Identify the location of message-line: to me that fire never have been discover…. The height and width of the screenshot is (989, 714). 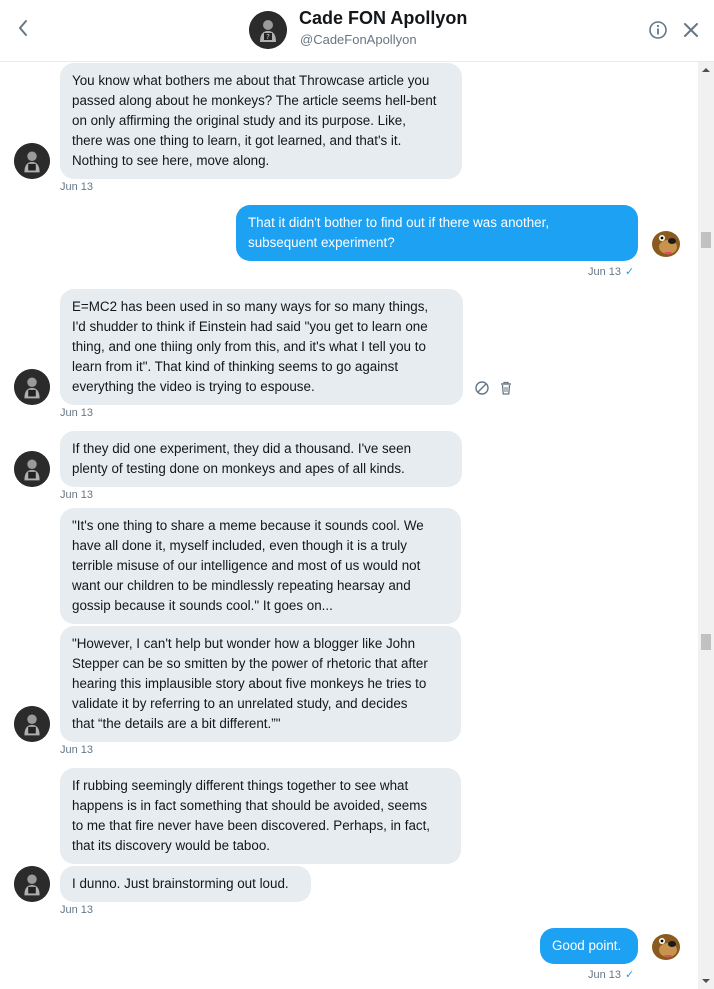
(251, 825).